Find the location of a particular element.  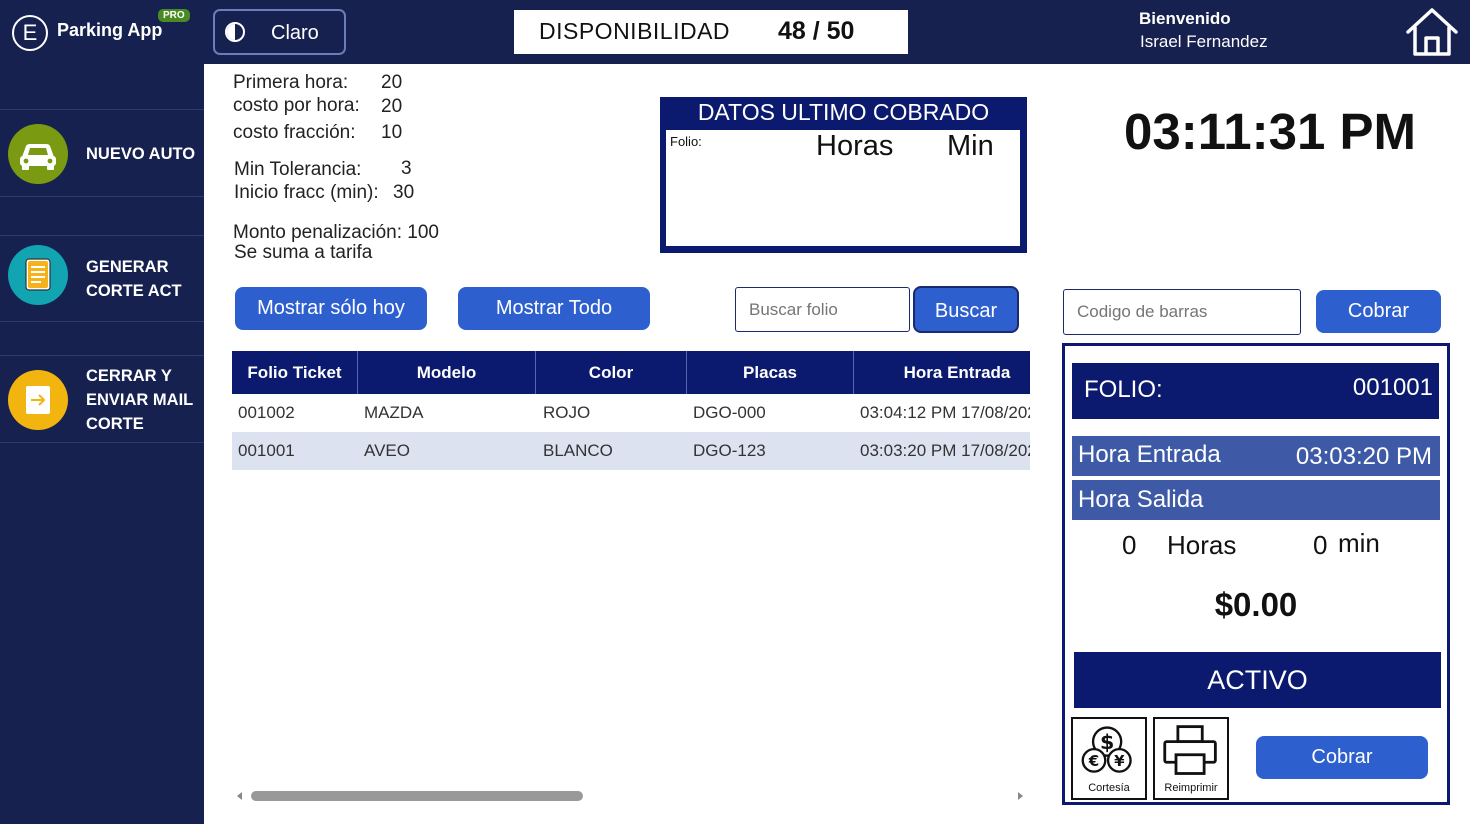

last-paid-min-label: Min is located at coordinates (970, 146).